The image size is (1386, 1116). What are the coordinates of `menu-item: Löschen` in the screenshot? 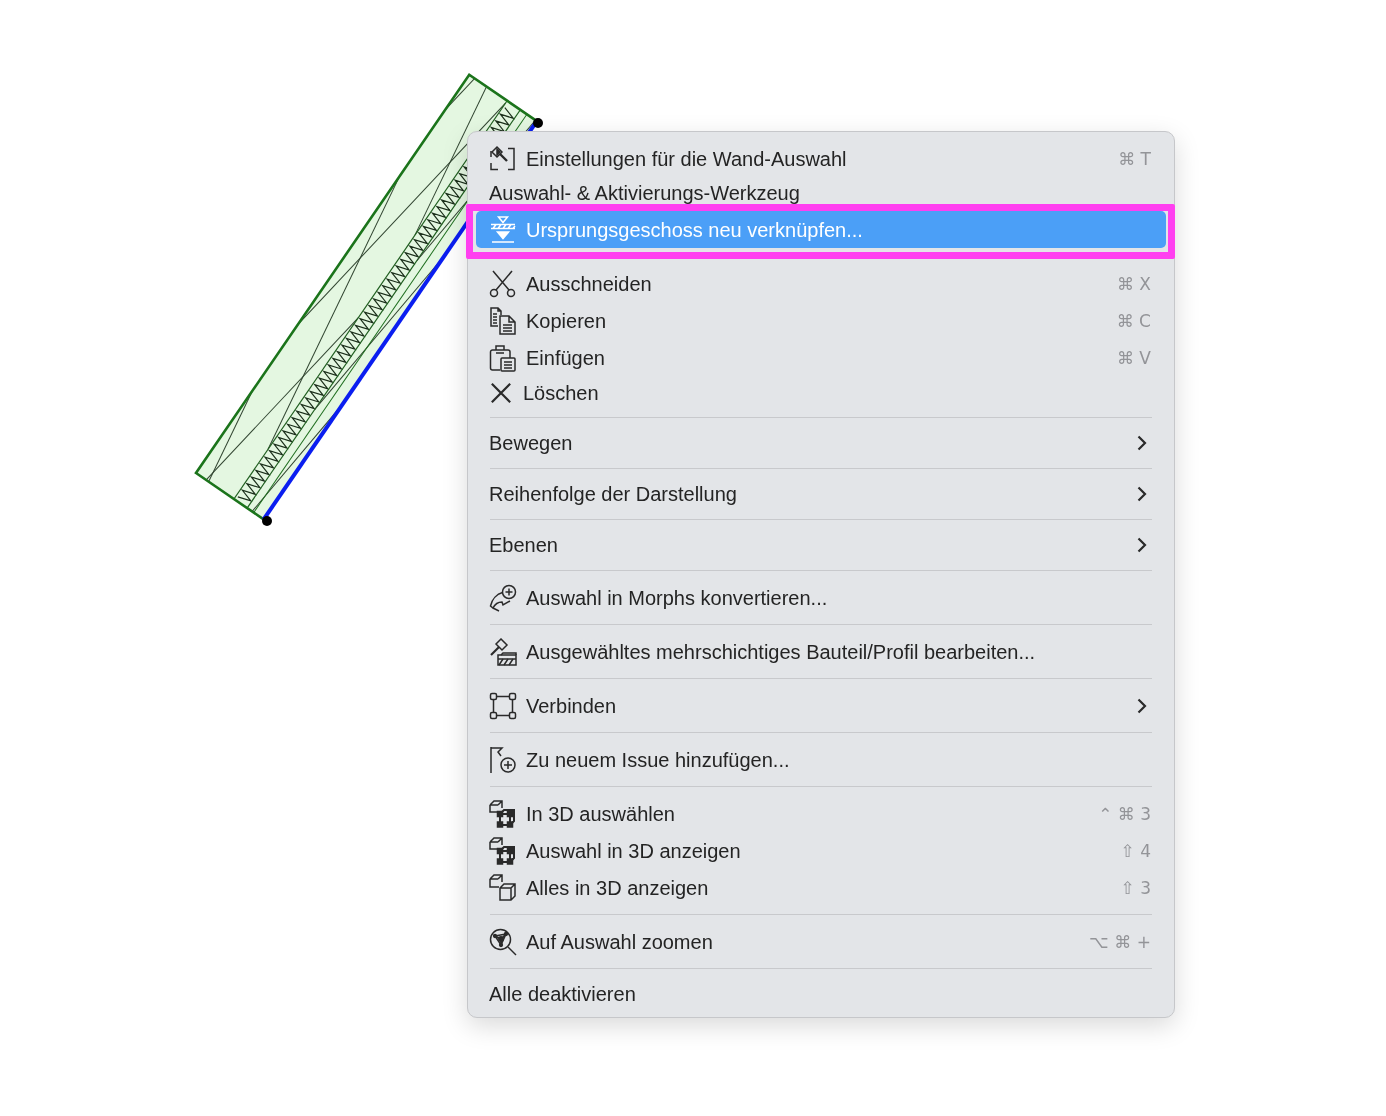 It's located at (821, 392).